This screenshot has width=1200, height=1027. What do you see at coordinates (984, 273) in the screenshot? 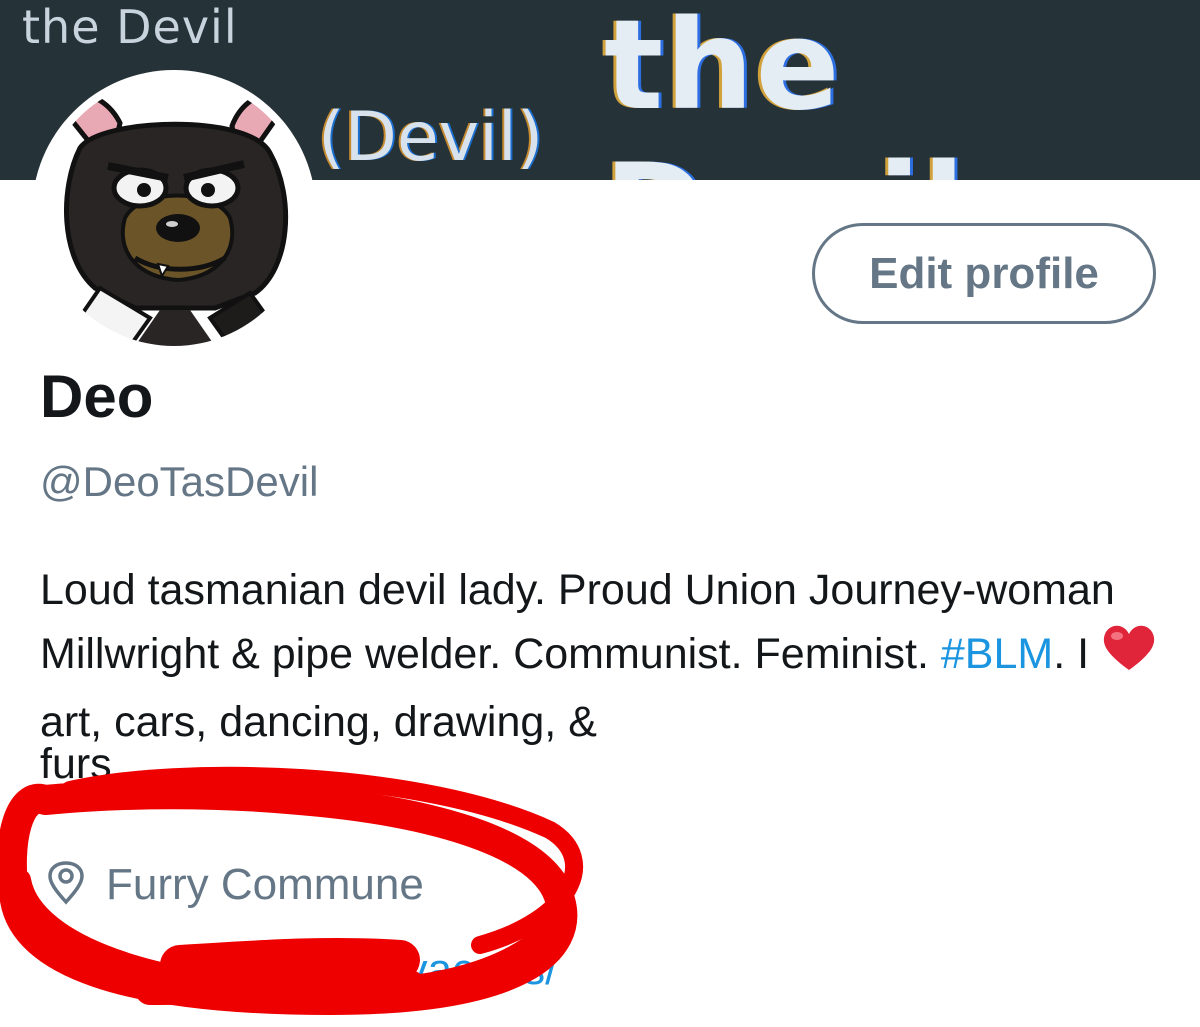
I see `edit-profile-button: Edit profile` at bounding box center [984, 273].